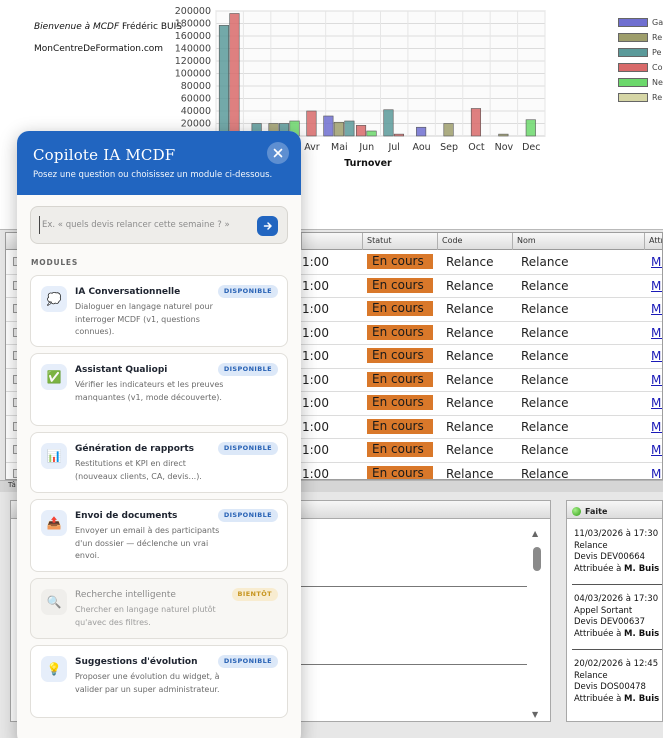 The width and height of the screenshot is (663, 738). What do you see at coordinates (610, 557) in the screenshot?
I see `done-entry-ref: Devis DEV00664` at bounding box center [610, 557].